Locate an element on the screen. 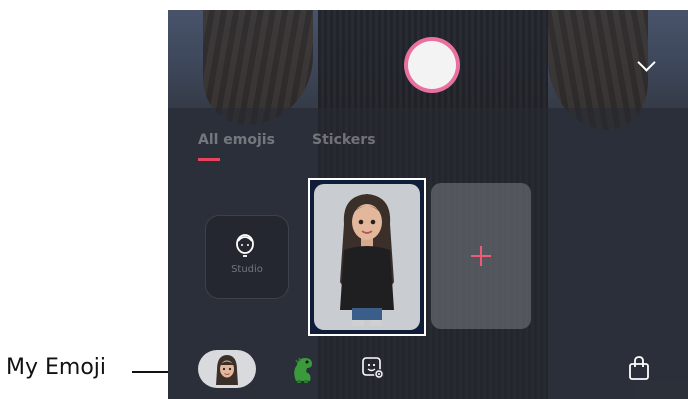 The height and width of the screenshot is (399, 688). avatar-icon is located at coordinates (227, 370).